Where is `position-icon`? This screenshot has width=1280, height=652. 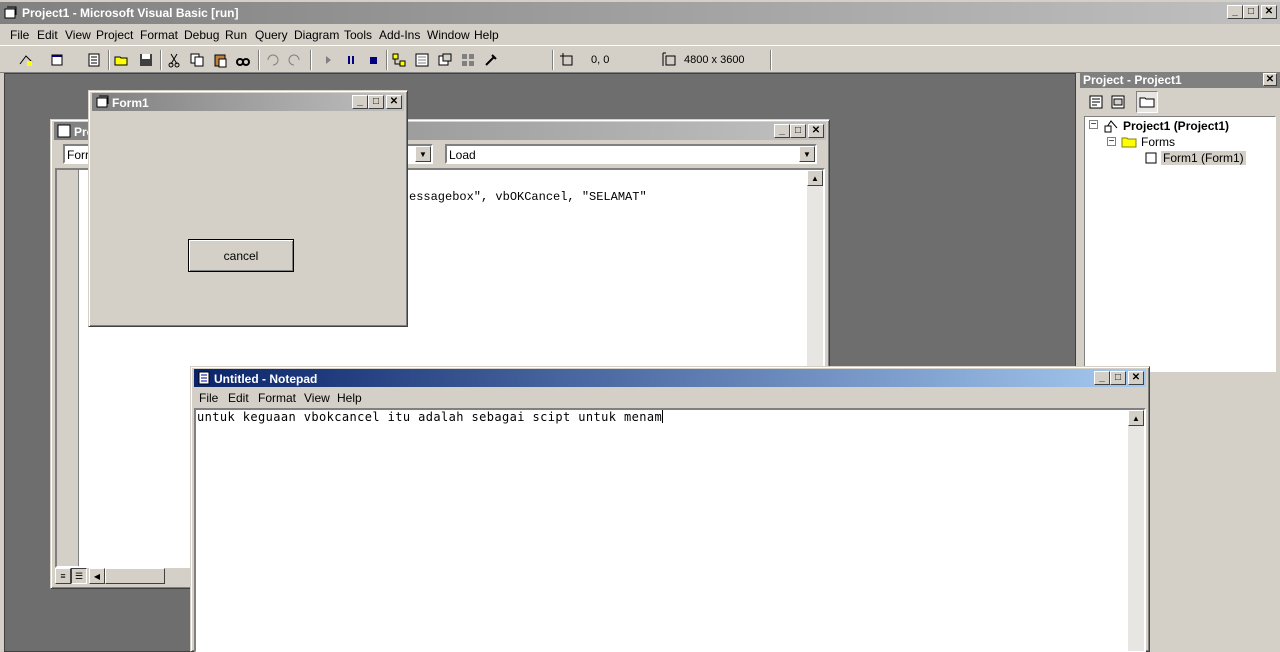 position-icon is located at coordinates (566, 59).